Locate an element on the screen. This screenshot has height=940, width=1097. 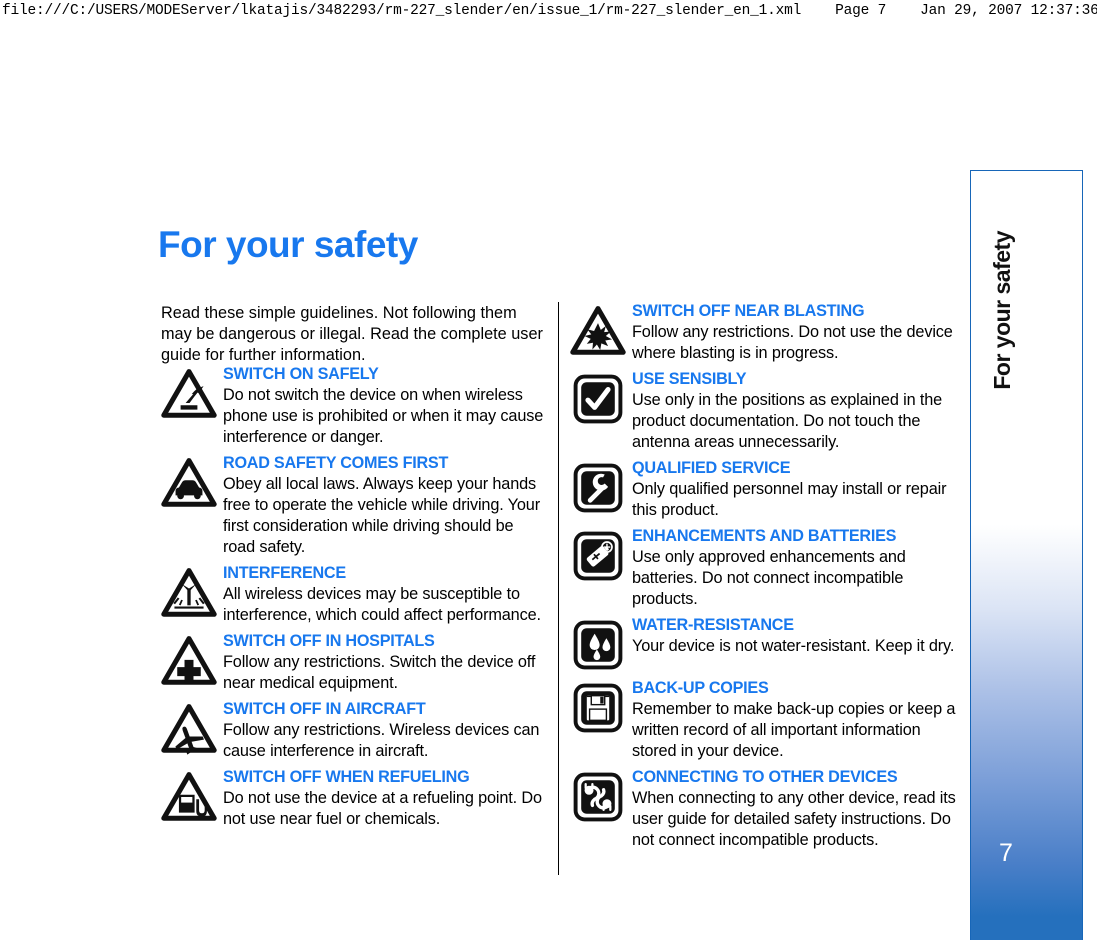
page-title: For your safety is located at coordinates (288, 244).